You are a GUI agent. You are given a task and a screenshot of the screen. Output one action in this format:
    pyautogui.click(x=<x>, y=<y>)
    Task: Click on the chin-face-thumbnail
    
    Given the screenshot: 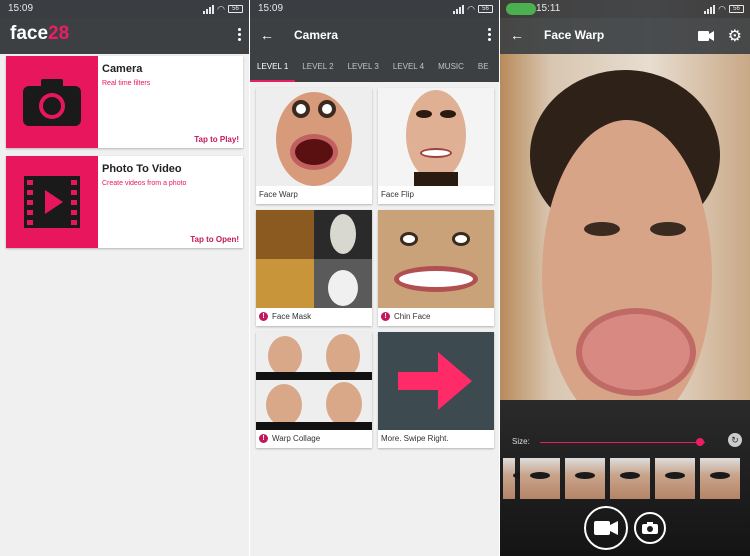 What is the action you would take?
    pyautogui.click(x=436, y=259)
    